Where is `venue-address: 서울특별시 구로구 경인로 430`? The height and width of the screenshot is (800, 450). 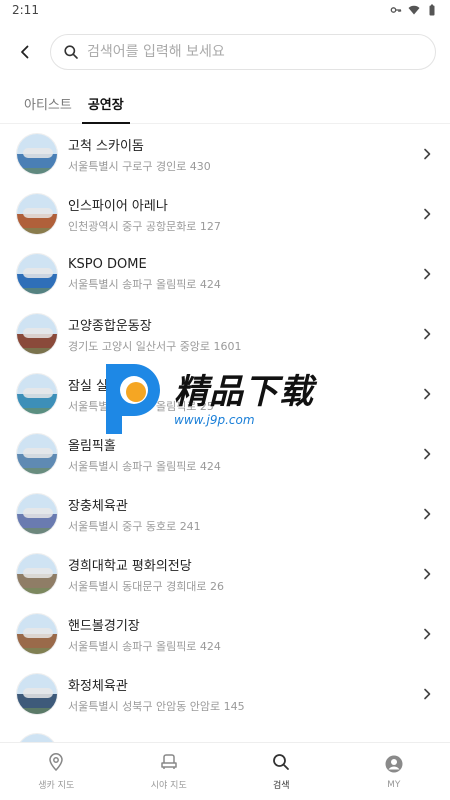
venue-address: 서울특별시 구로구 경인로 430 is located at coordinates (139, 166).